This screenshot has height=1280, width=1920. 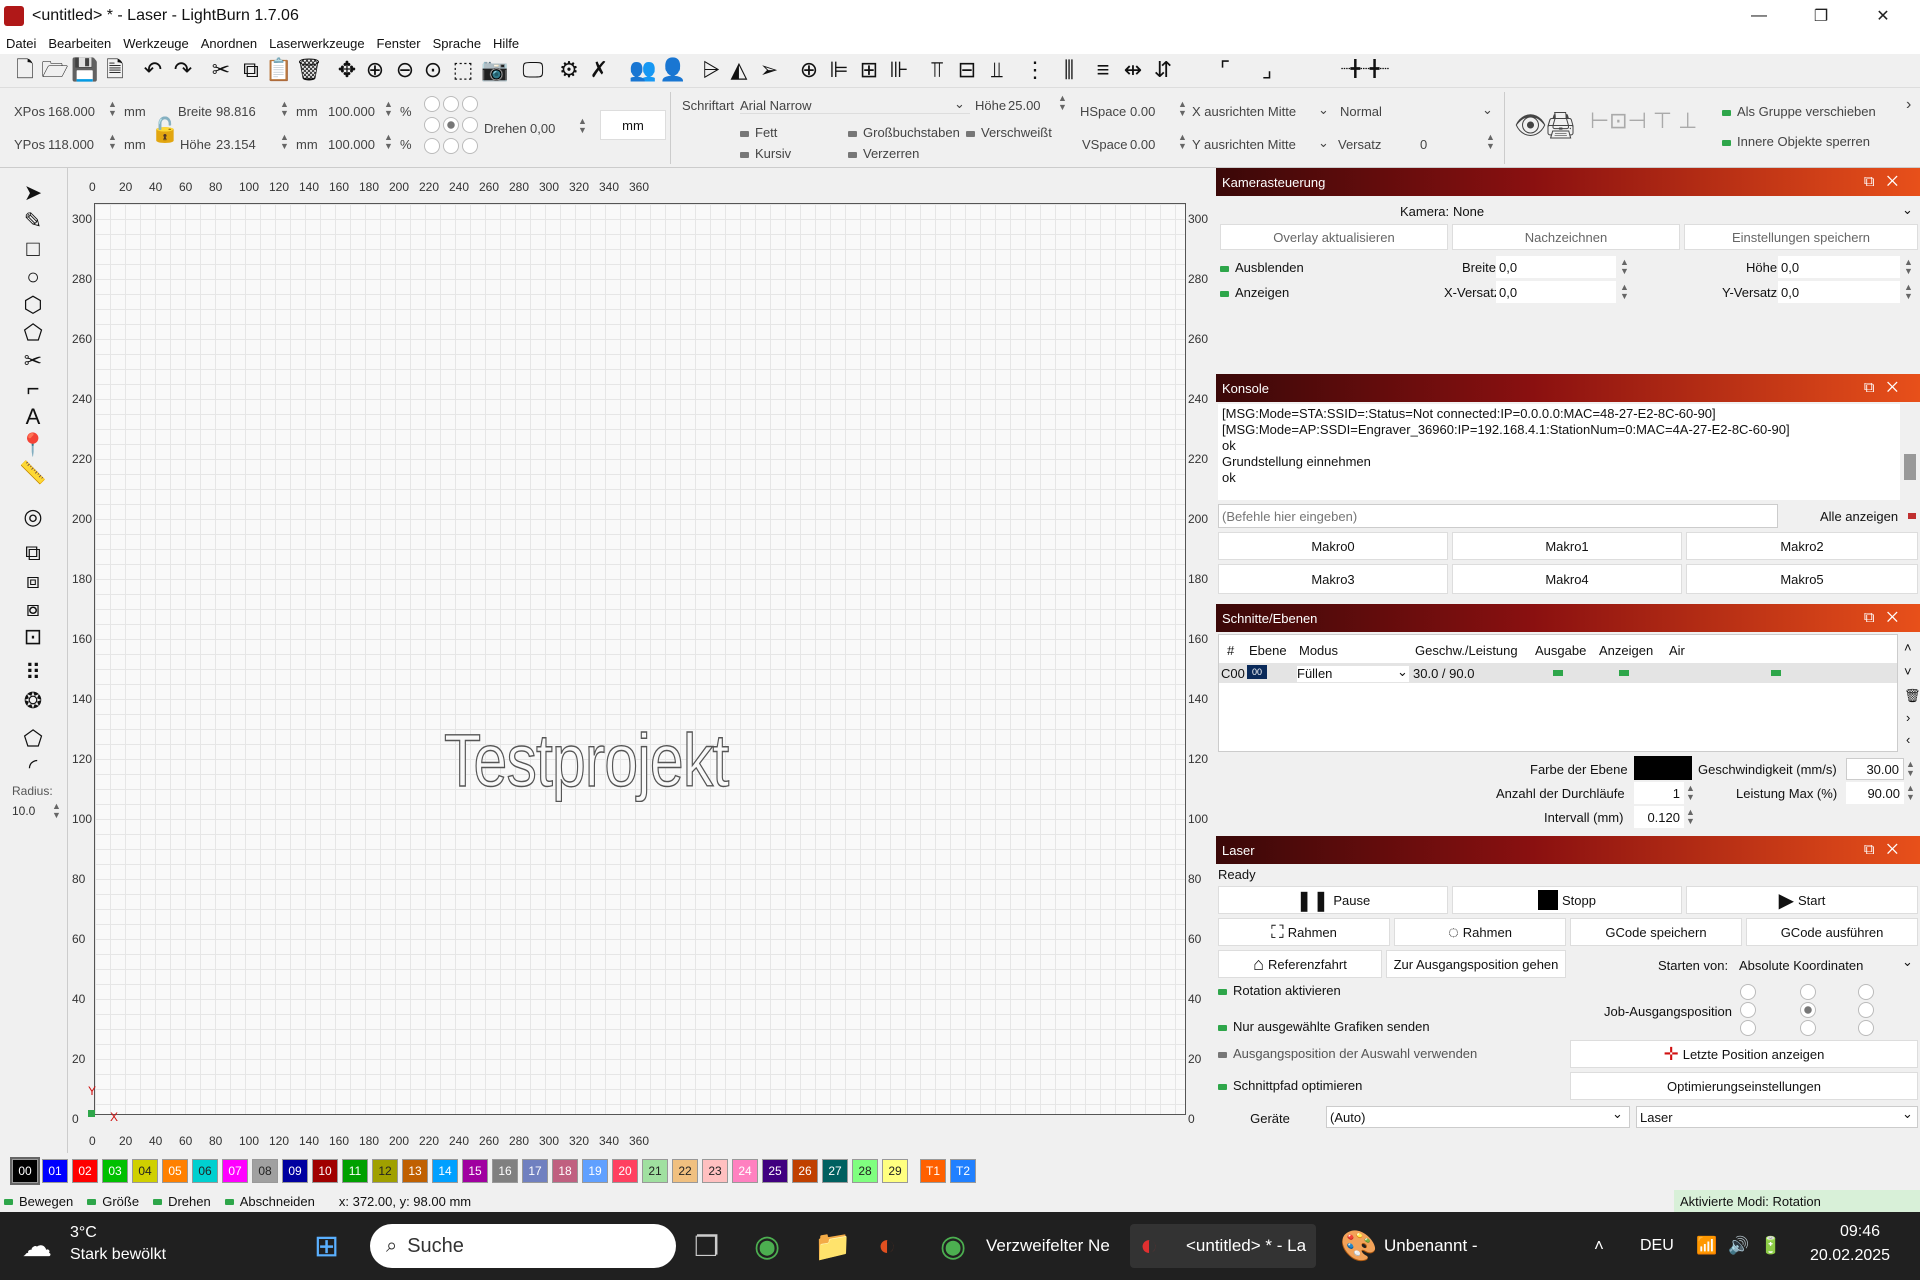 What do you see at coordinates (1908, 292) in the screenshot?
I see `cam-yoff-spin-icon: ▲ ▼` at bounding box center [1908, 292].